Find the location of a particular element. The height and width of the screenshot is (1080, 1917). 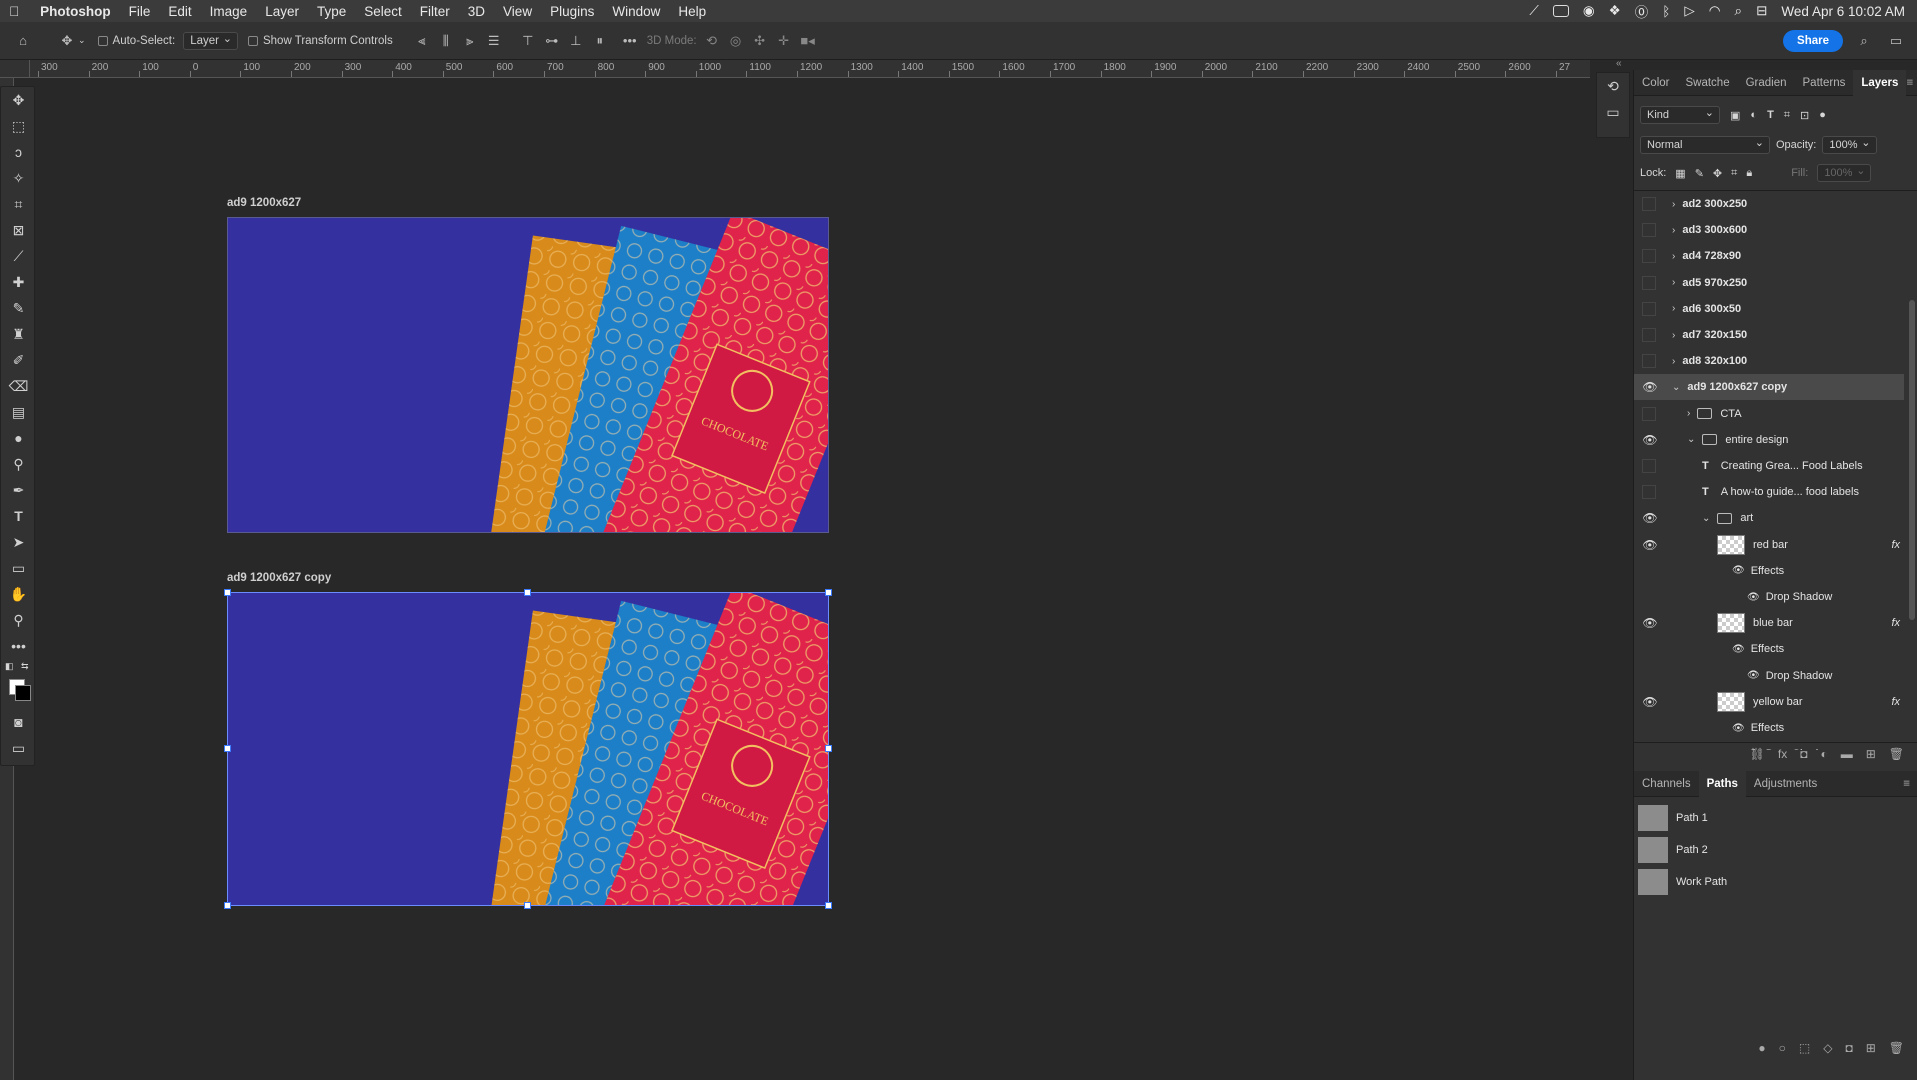

new-path-icon: ⊞ is located at coordinates (1871, 1048).